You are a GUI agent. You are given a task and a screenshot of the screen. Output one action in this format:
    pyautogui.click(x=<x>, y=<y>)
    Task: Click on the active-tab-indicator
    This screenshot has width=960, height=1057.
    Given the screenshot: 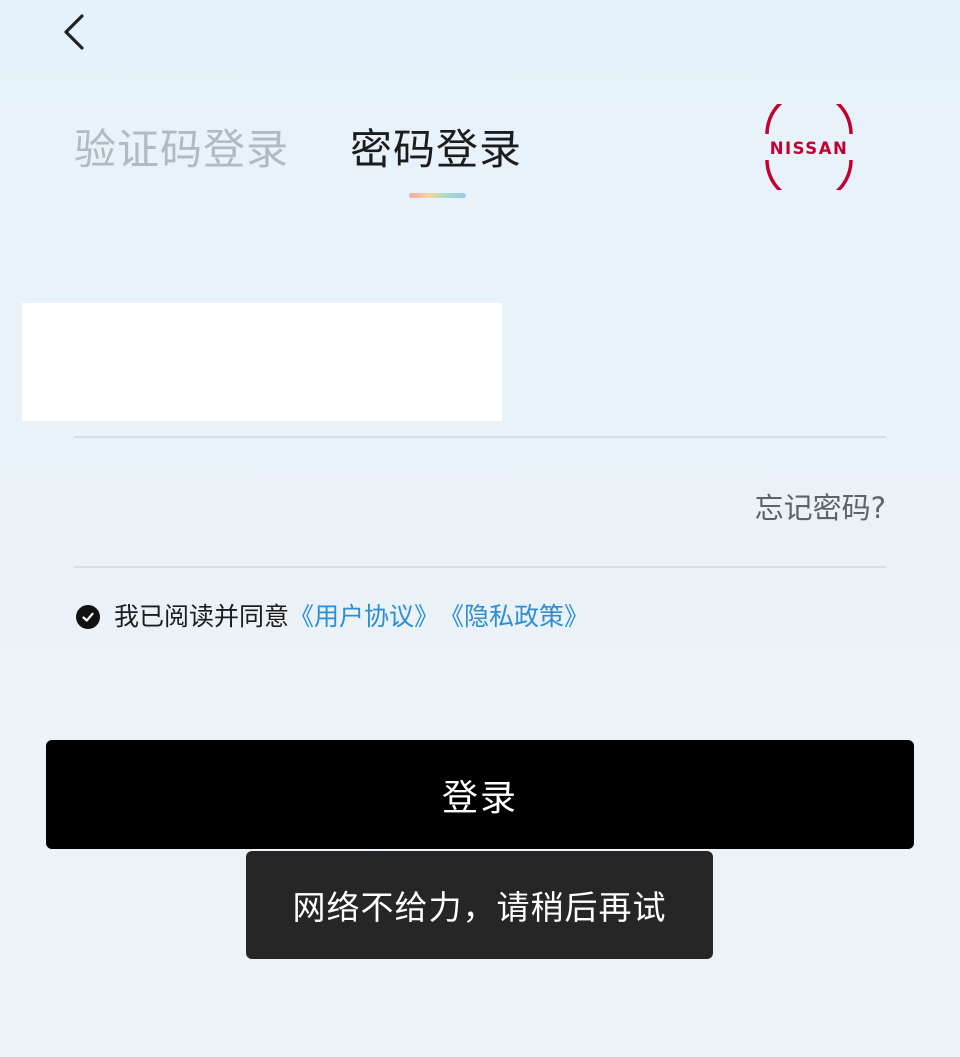 What is the action you would take?
    pyautogui.click(x=437, y=195)
    